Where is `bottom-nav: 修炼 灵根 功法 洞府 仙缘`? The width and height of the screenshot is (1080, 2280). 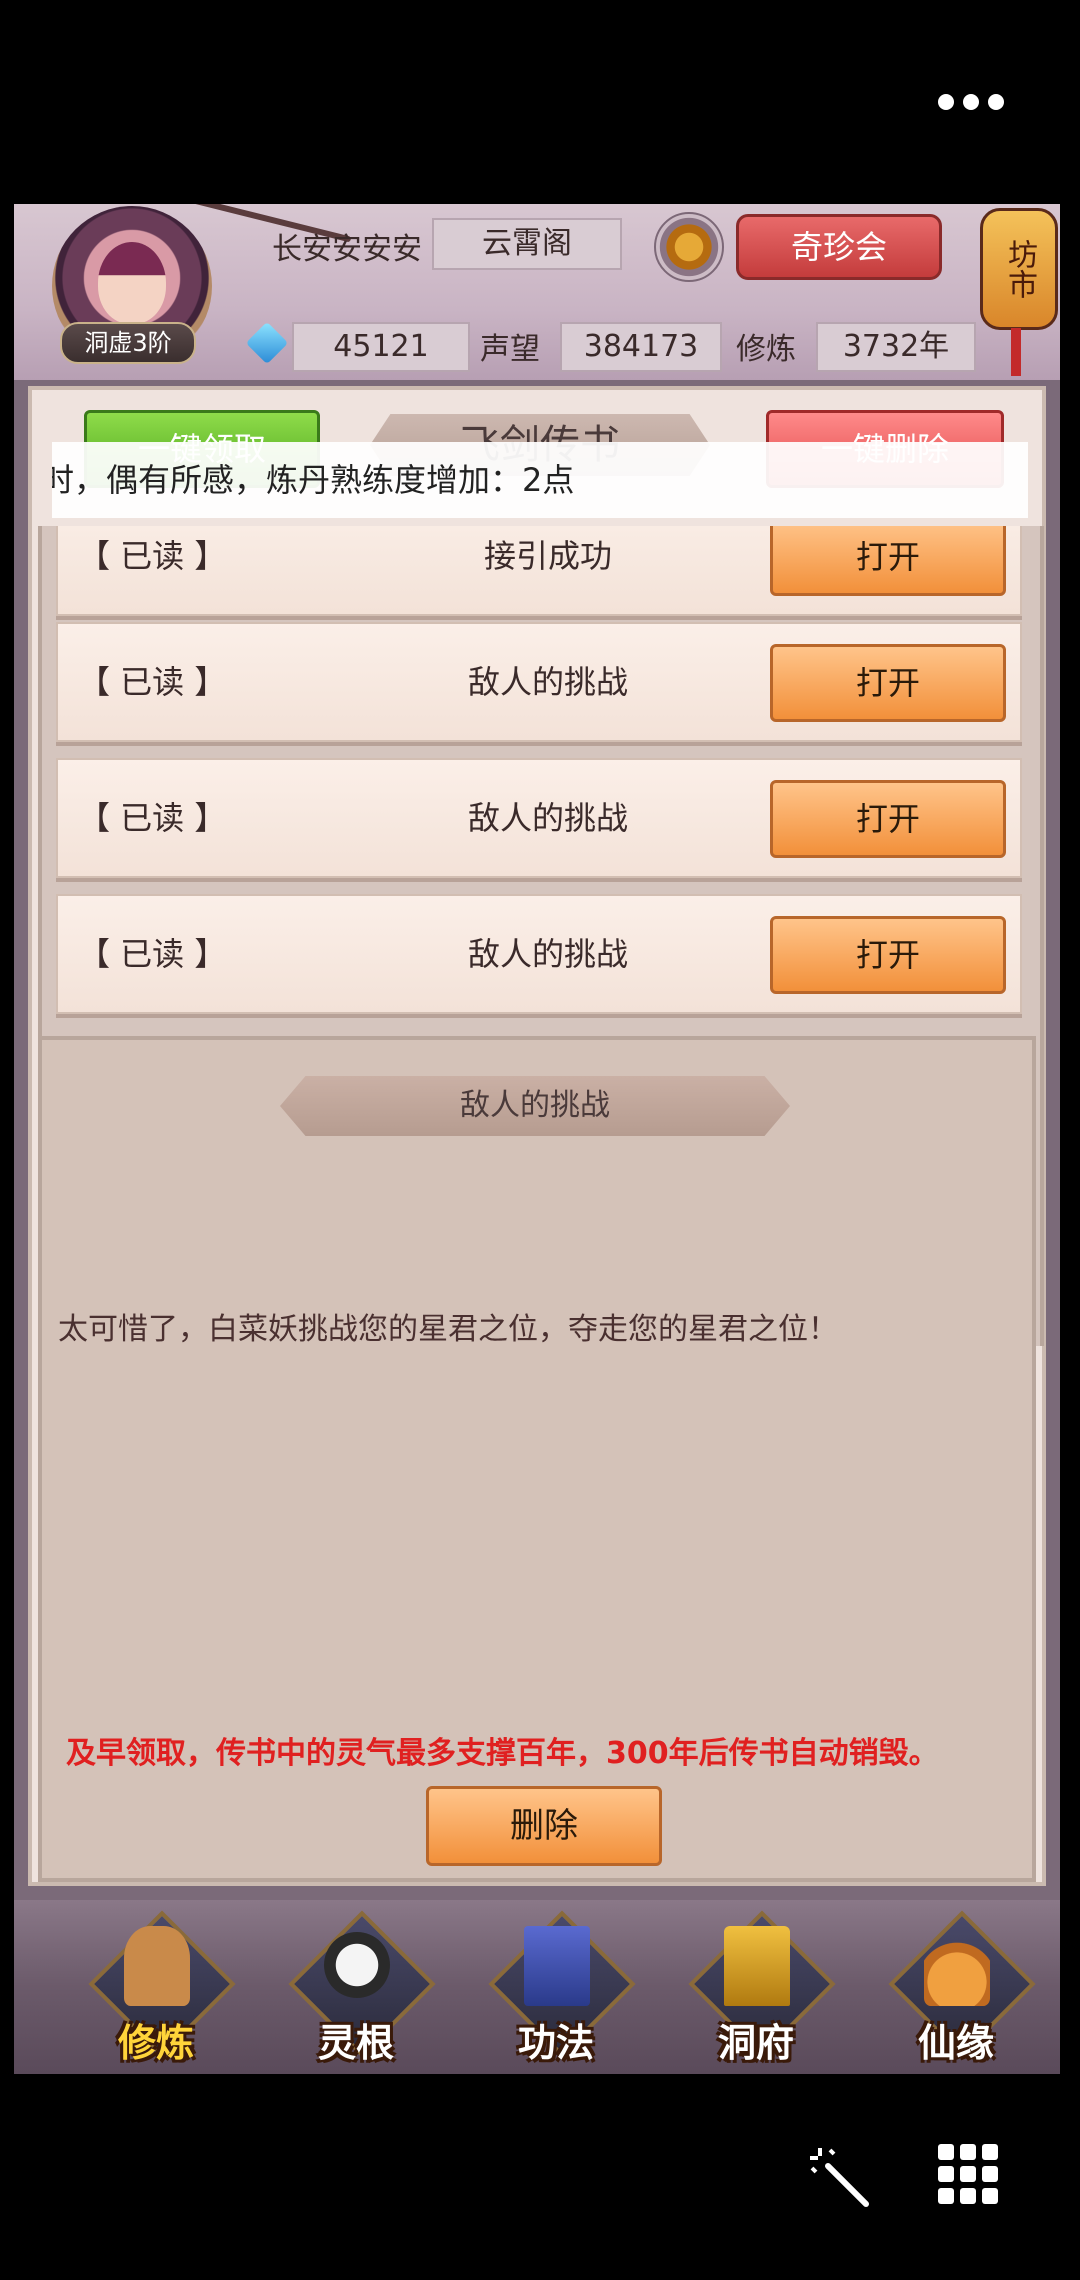
bottom-nav: 修炼 灵根 功法 洞府 仙缘 is located at coordinates (537, 1987).